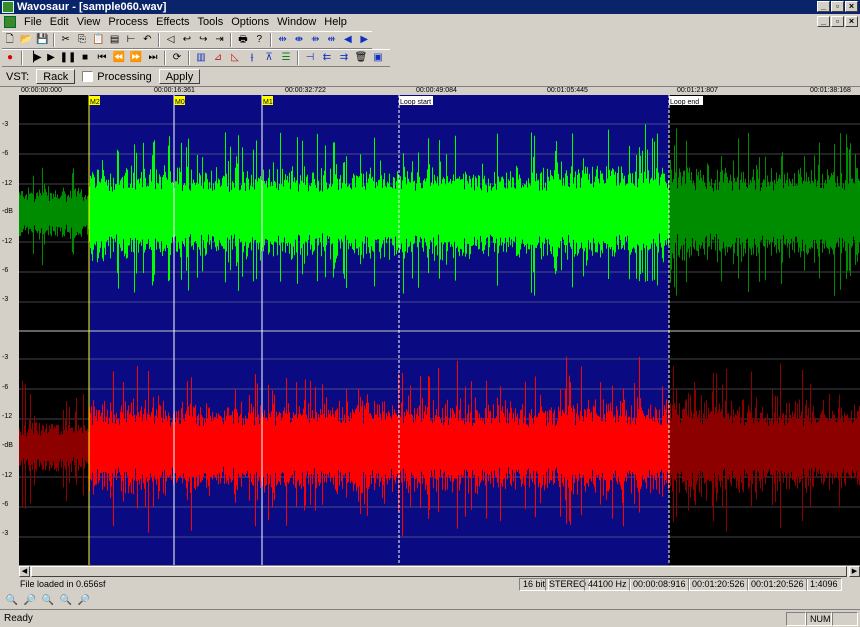  Describe the element at coordinates (684, 102) in the screenshot. I see `loop-end-label: Loop end` at that location.